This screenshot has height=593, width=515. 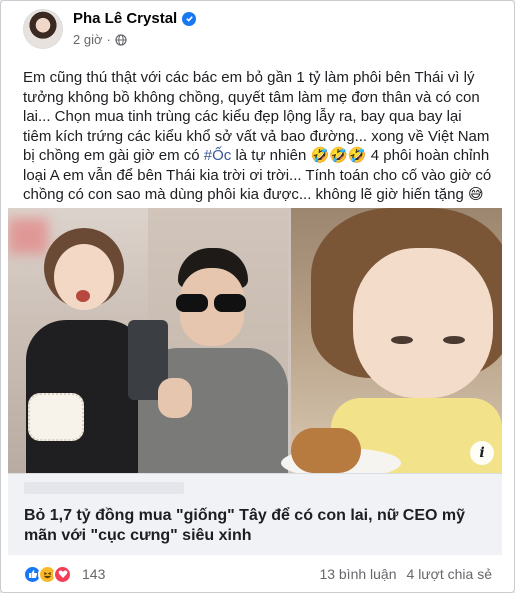 I want to click on hashtag-link: #Ốc, so click(x=218, y=155).